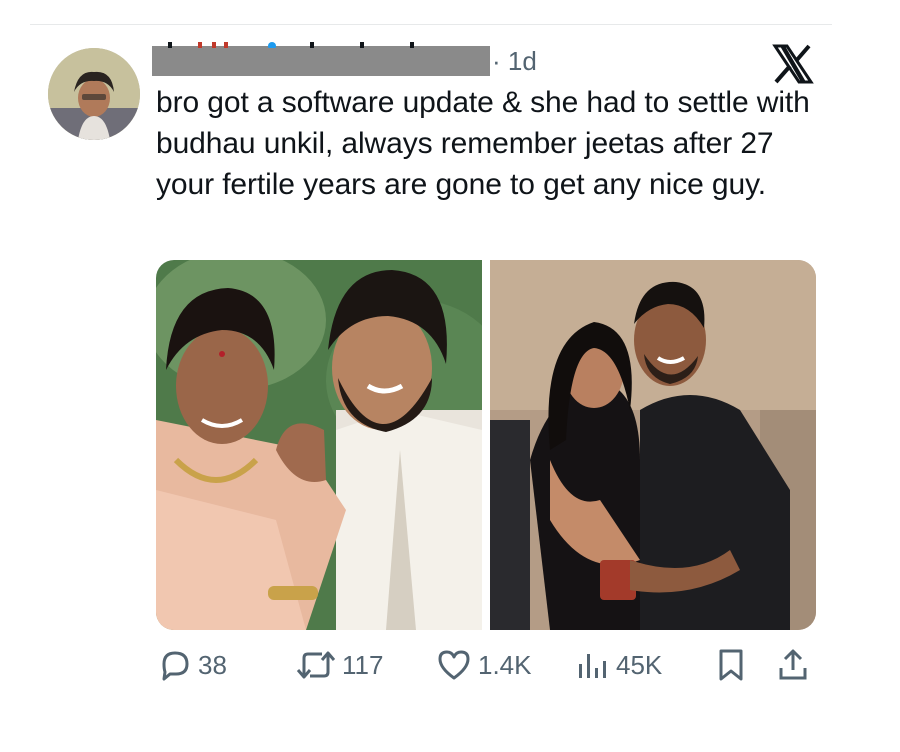 The image size is (900, 752). Describe the element at coordinates (592, 666) in the screenshot. I see `views-chart-icon` at that location.